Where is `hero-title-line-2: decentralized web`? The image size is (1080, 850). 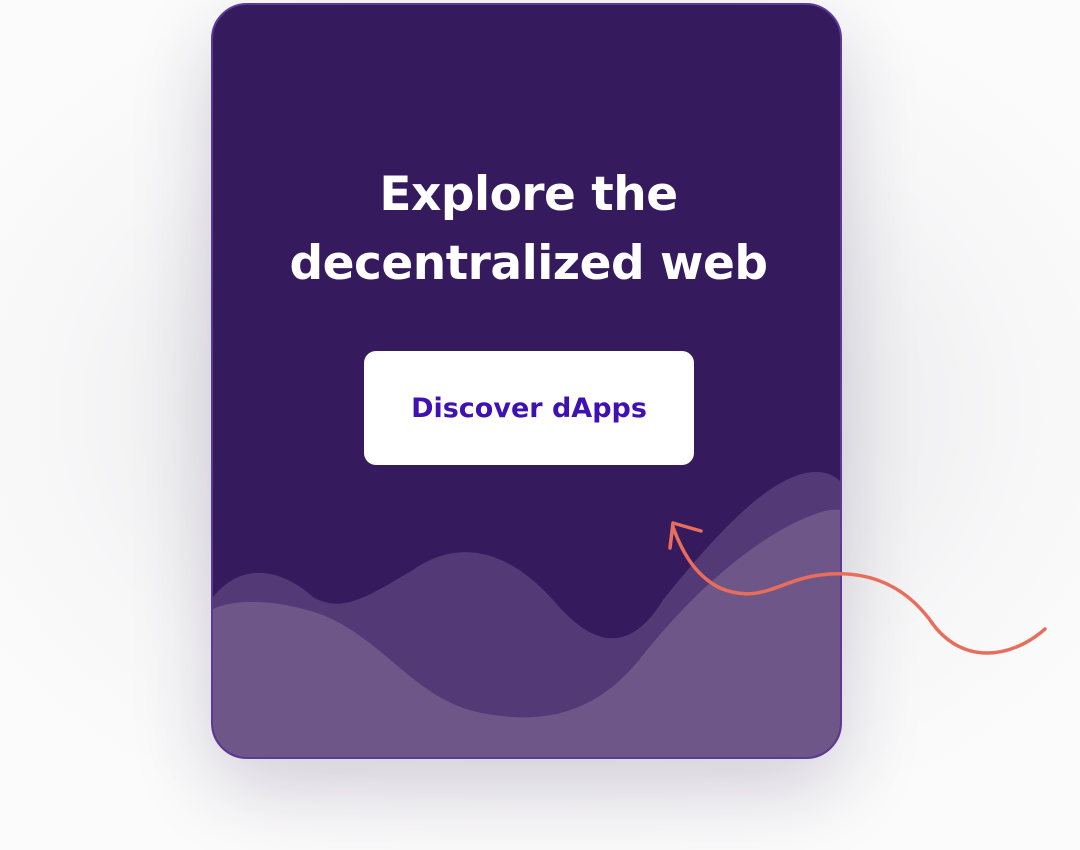
hero-title-line-2: decentralized web is located at coordinates (528, 263).